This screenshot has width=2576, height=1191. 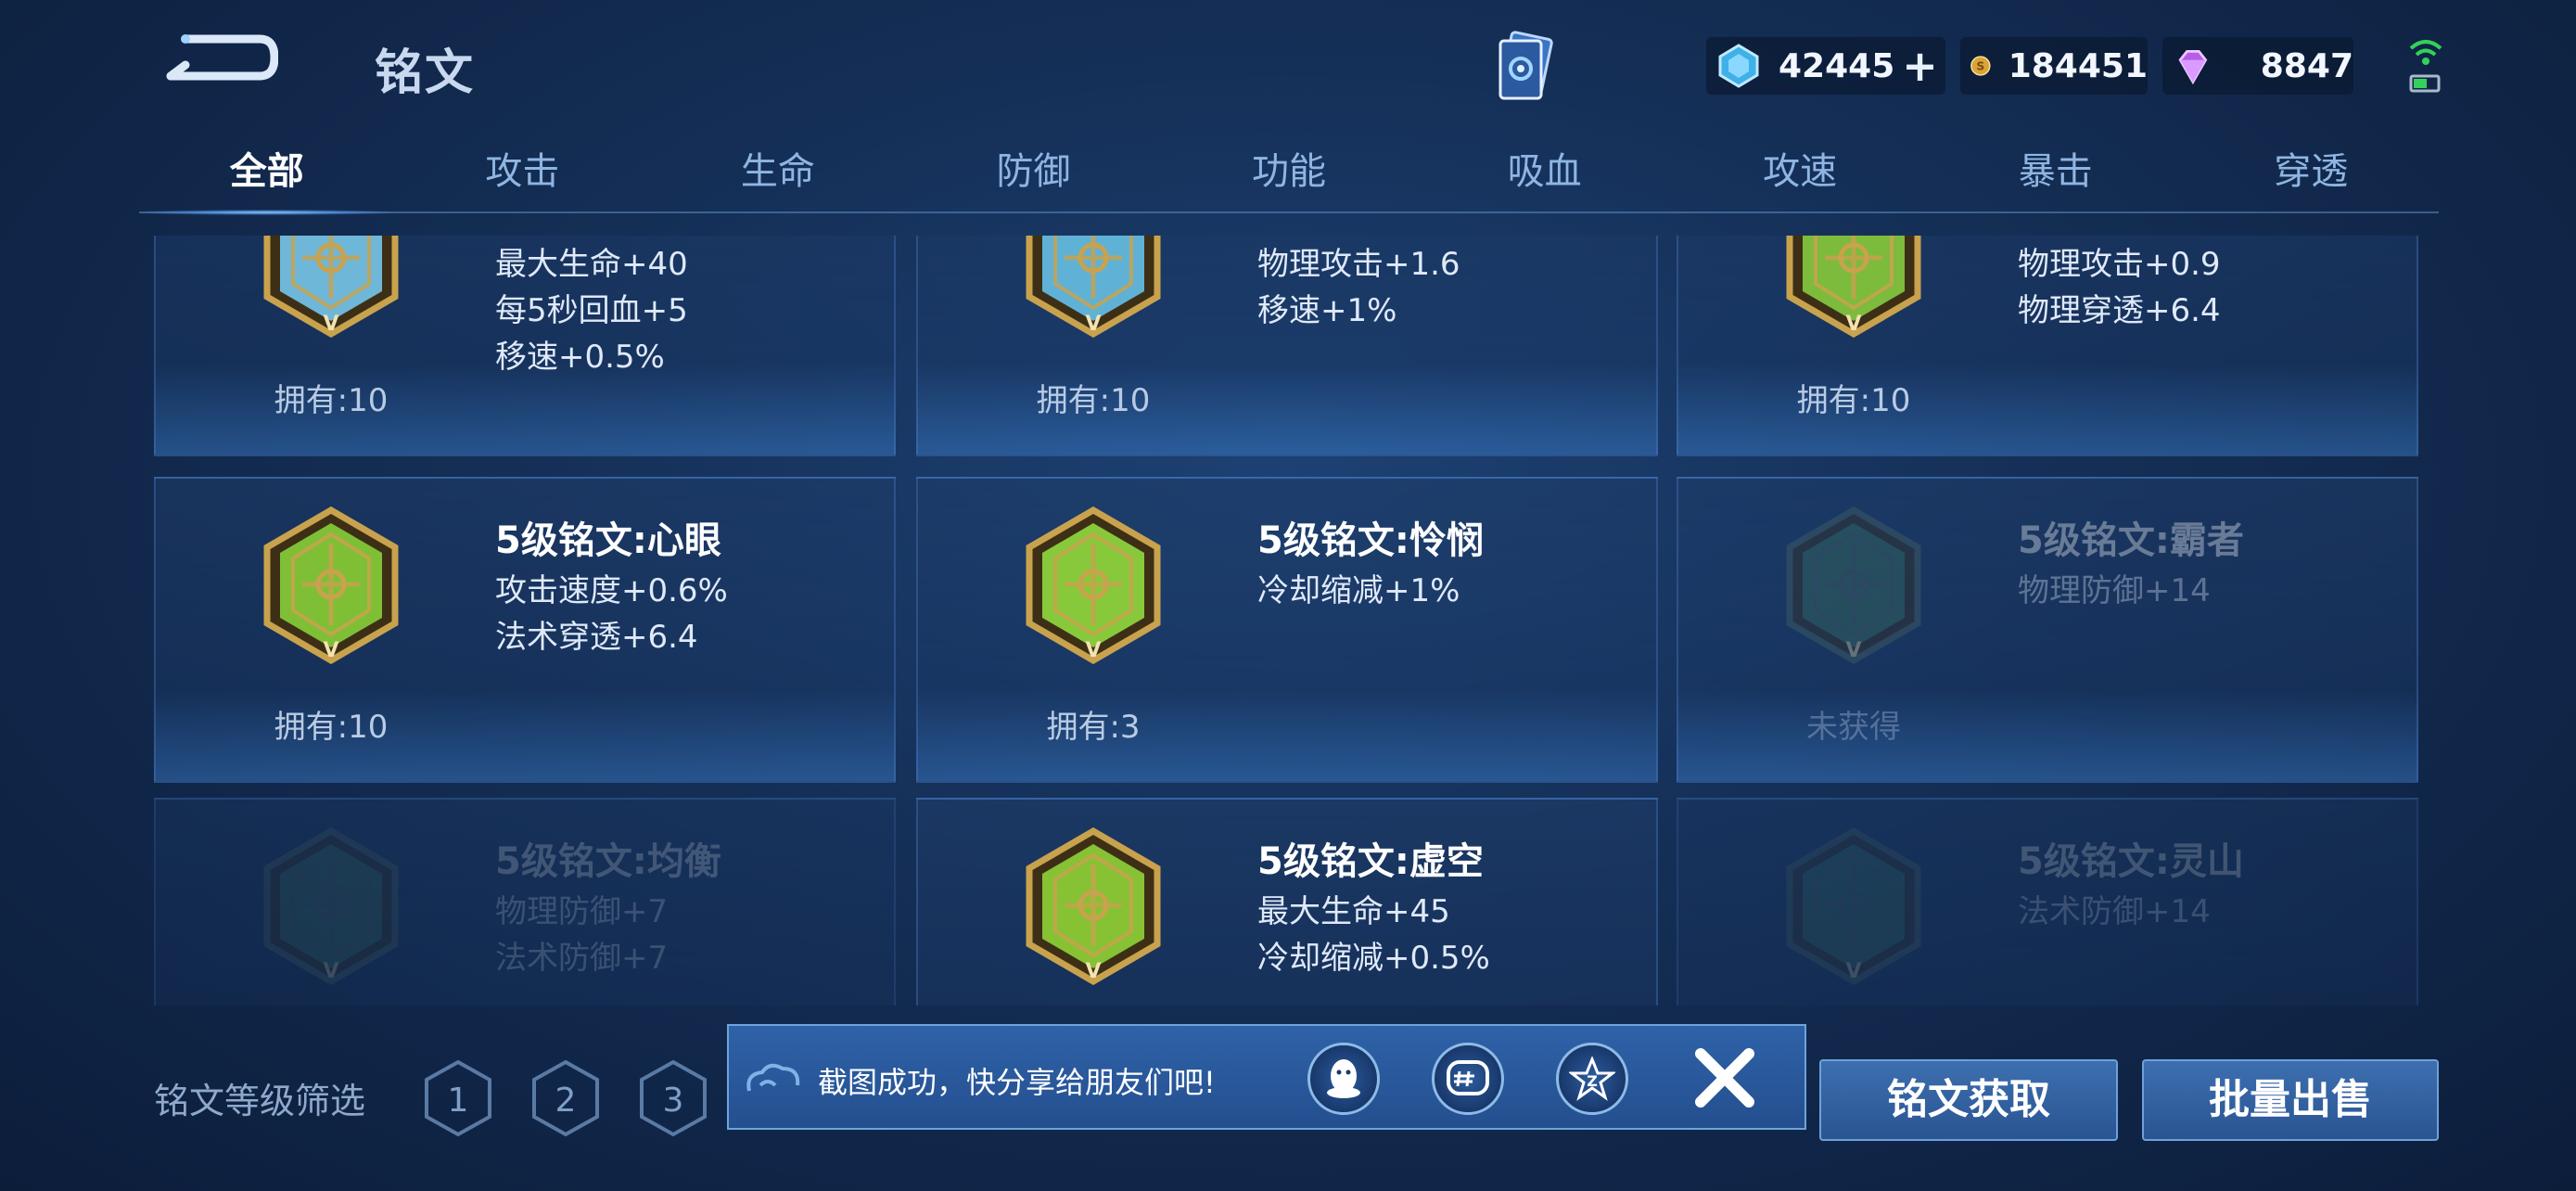 What do you see at coordinates (1371, 861) in the screenshot?
I see `rune-name: 5级铭文:虚空` at bounding box center [1371, 861].